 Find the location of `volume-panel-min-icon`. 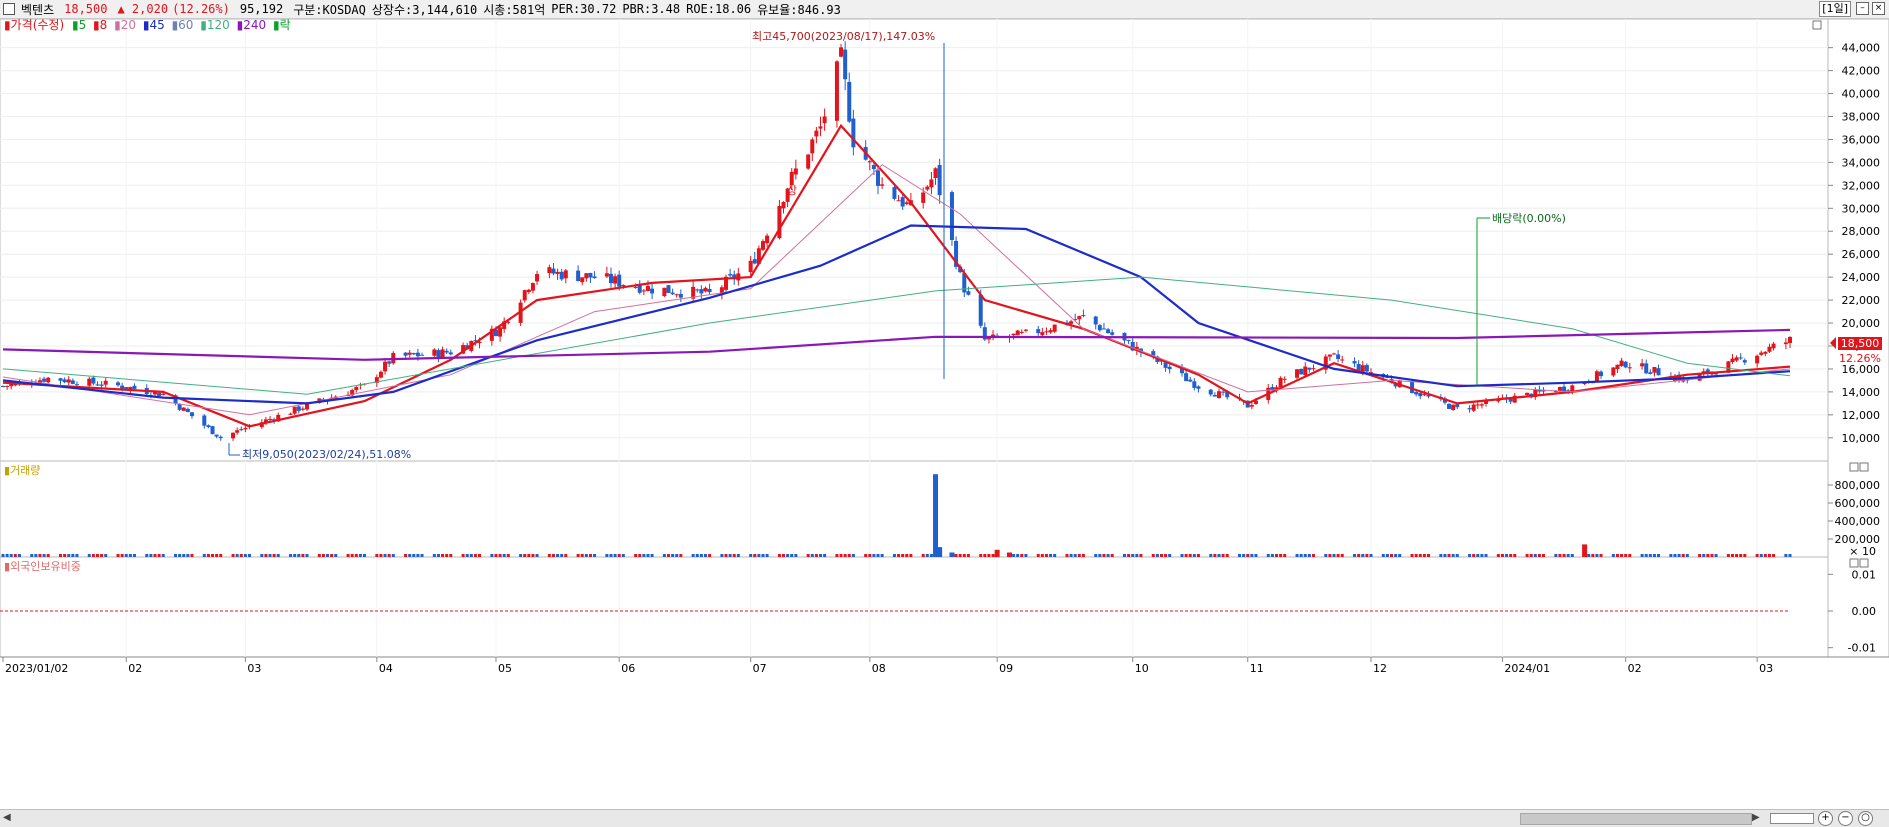

volume-panel-min-icon is located at coordinates (1854, 467).